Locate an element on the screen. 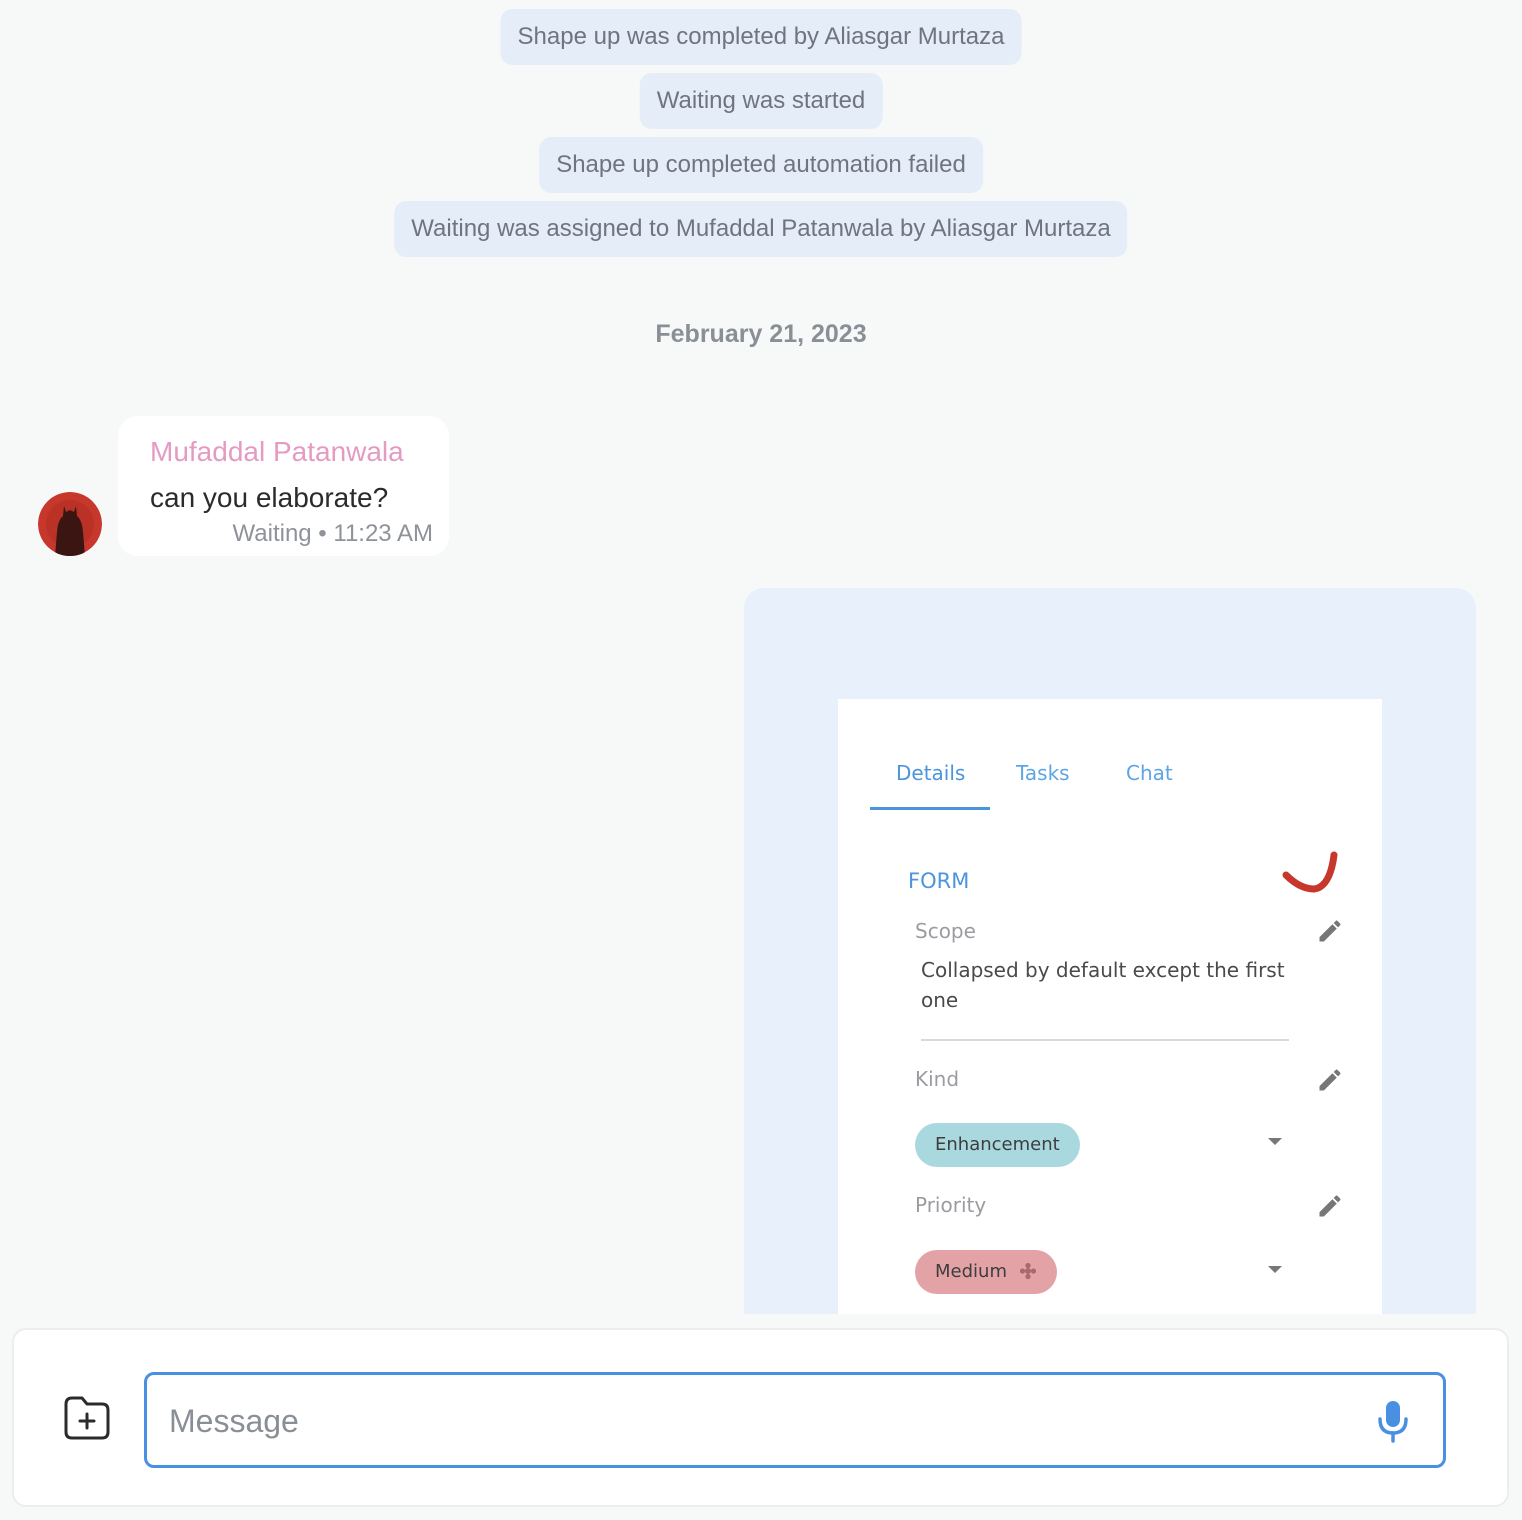 This screenshot has width=1522, height=1520. message-input-container is located at coordinates (795, 1420).